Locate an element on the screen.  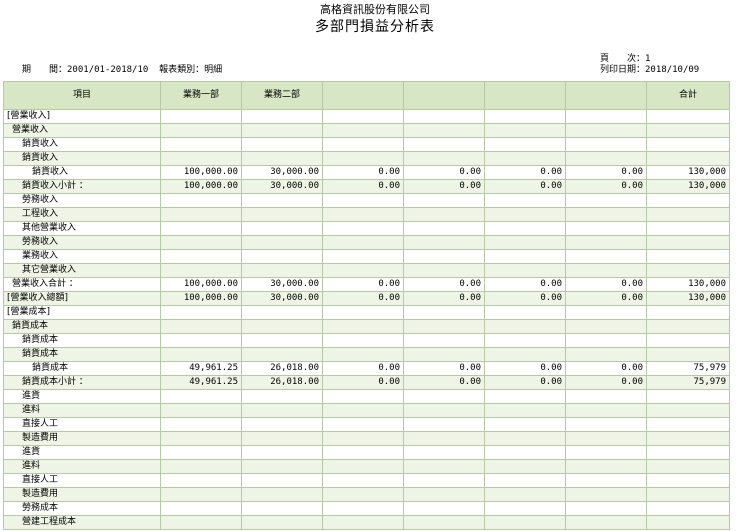
row-label: [營業收入總額] is located at coordinates (82, 298).